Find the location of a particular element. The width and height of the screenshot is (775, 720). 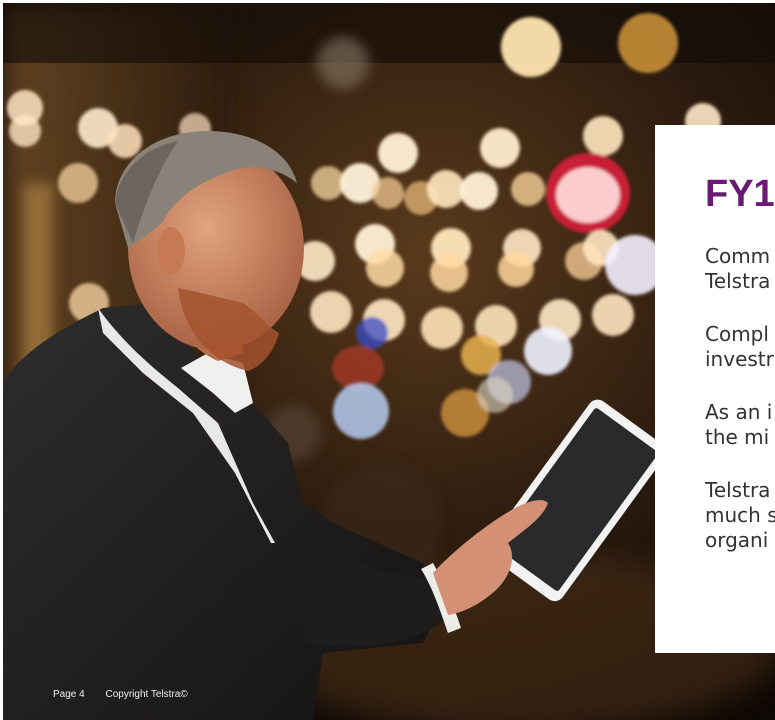

paragraph-3: As an i the mi is located at coordinates (740, 425).